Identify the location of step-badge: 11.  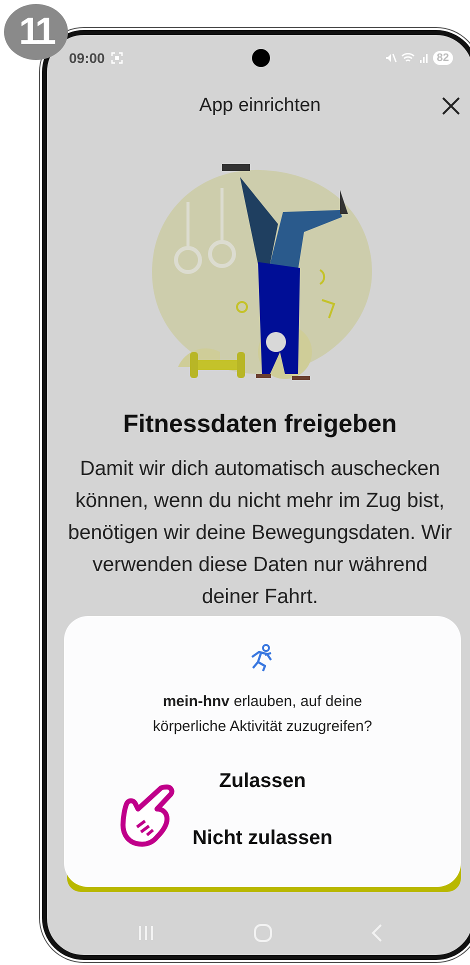
(36, 32).